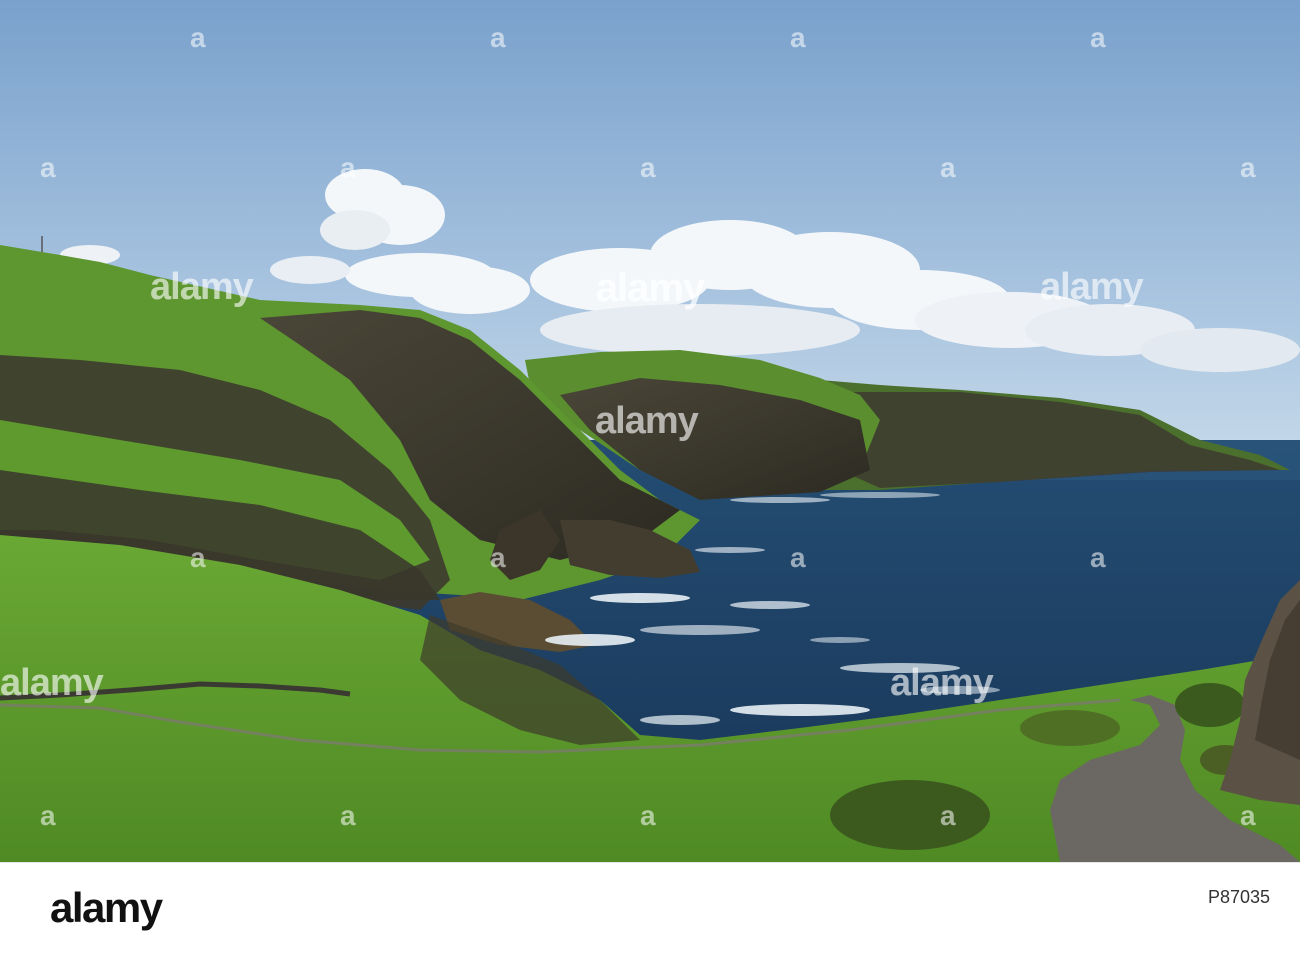 The height and width of the screenshot is (953, 1300). I want to click on image-id: P87035, so click(1238, 897).